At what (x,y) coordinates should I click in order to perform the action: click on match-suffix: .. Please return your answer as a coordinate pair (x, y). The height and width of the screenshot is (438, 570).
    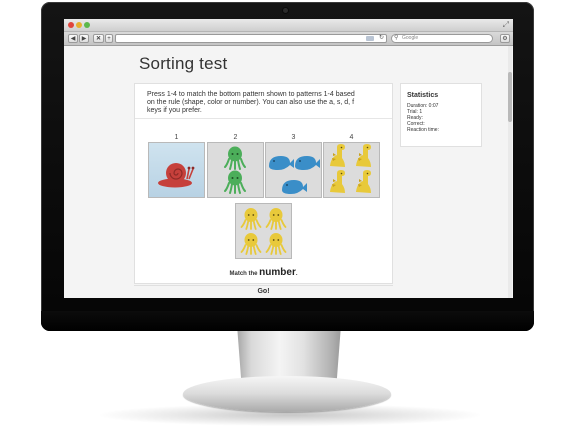
    Looking at the image, I should click on (296, 274).